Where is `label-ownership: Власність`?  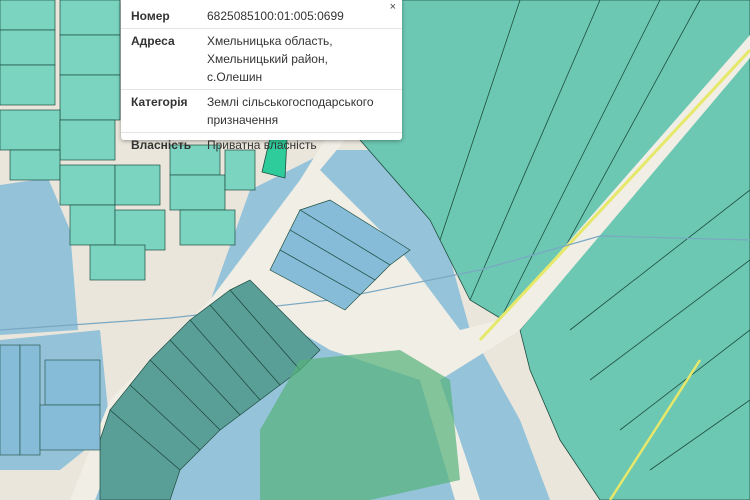
label-ownership: Власність is located at coordinates (161, 145).